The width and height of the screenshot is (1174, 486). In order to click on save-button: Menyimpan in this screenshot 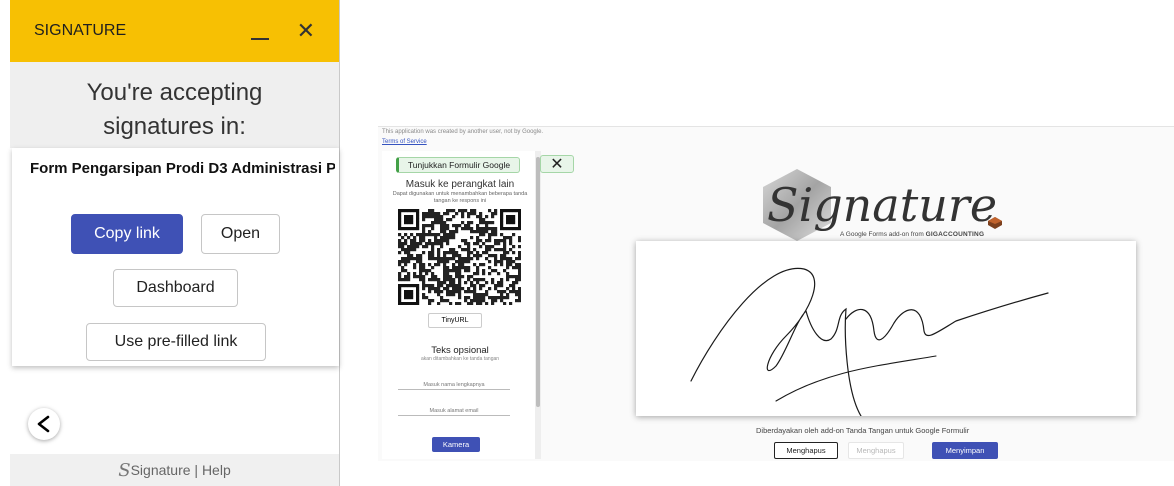, I will do `click(965, 450)`.